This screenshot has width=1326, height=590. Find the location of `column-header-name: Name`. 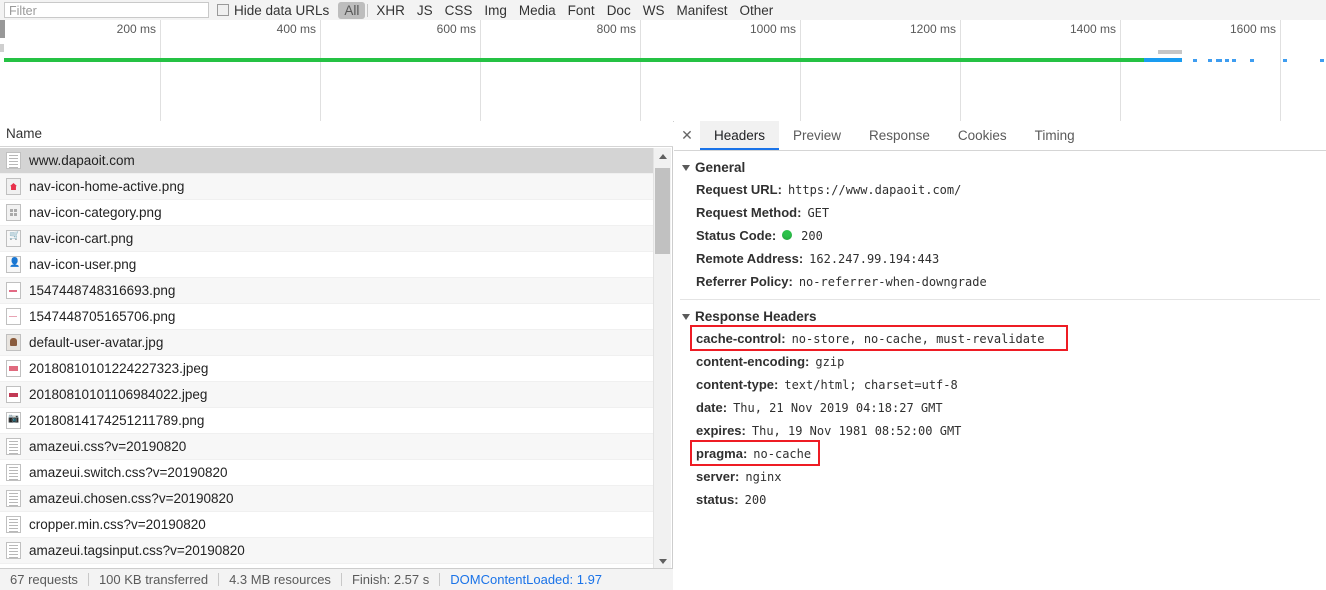

column-header-name: Name is located at coordinates (336, 134).